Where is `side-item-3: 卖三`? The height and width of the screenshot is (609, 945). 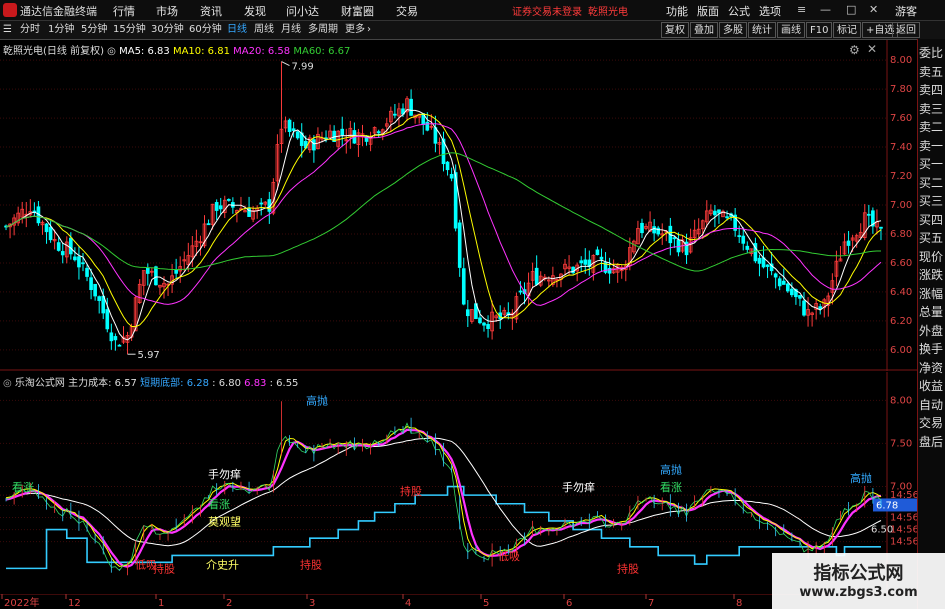 side-item-3: 卖三 is located at coordinates (931, 108).